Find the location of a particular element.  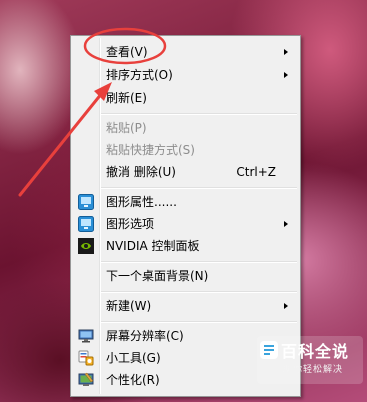

gadgets-icon is located at coordinates (86, 358).